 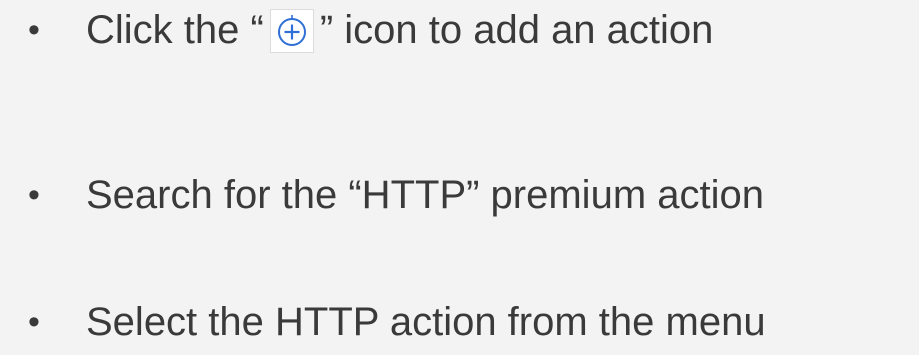 What do you see at coordinates (426, 322) in the screenshot?
I see `bullet-text: Select the HTTP action from the menu` at bounding box center [426, 322].